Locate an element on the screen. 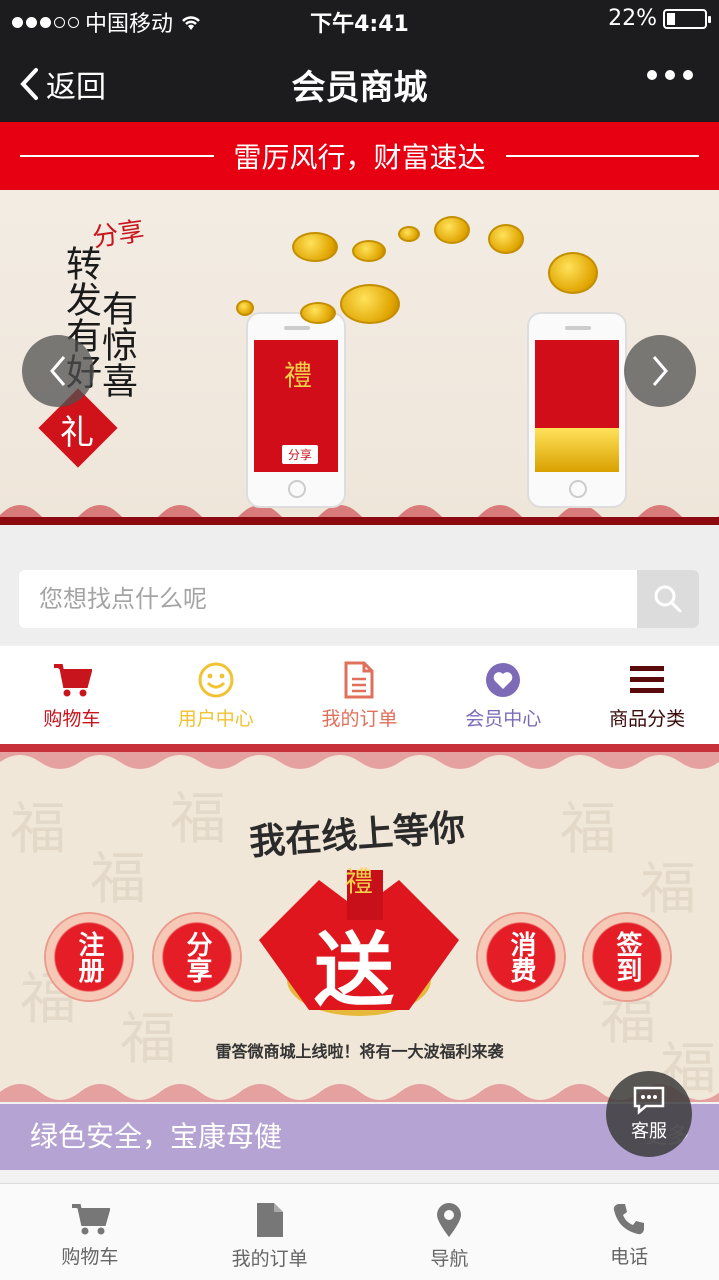  menu-item-user-center: 用户中心 is located at coordinates (216, 695).